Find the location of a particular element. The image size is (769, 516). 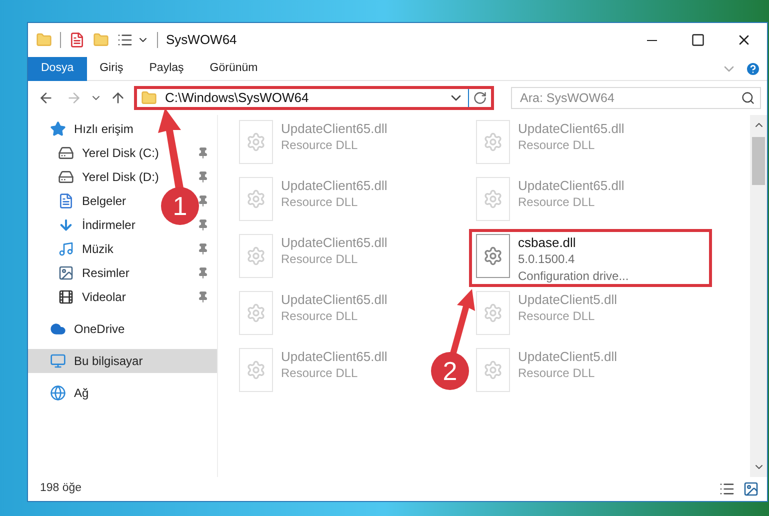

sidebar-link: Videolar is located at coordinates (104, 297).